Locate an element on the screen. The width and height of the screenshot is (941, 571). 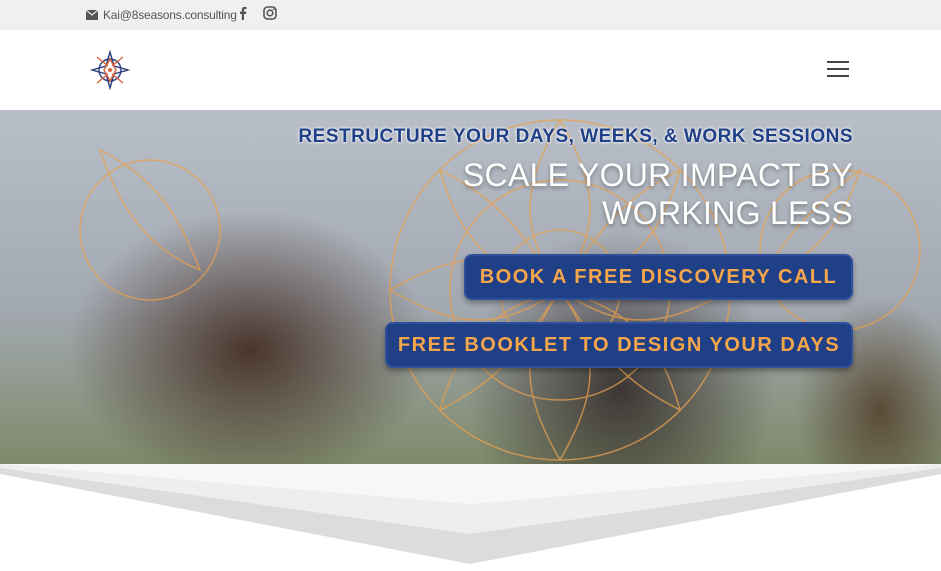
book-discovery-call-button: BOOK A FREE DISCOVERY CALL is located at coordinates (658, 277).